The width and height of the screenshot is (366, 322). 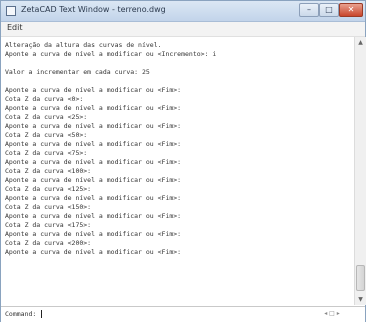 What do you see at coordinates (44, 99) in the screenshot?
I see `history-line: Cota Z da curva <0>:` at bounding box center [44, 99].